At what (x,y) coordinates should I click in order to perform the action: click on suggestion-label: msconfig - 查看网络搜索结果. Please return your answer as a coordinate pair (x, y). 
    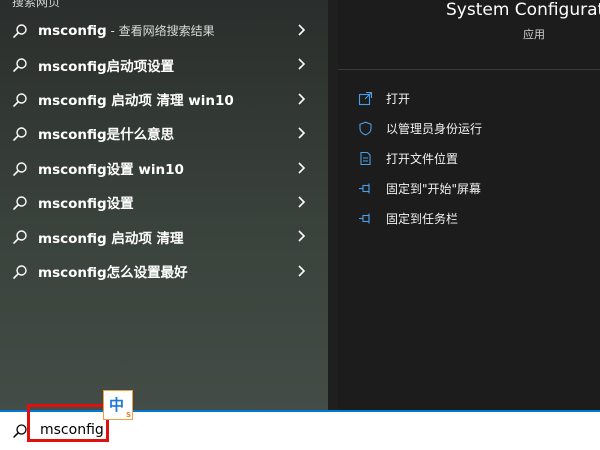
    Looking at the image, I should click on (126, 30).